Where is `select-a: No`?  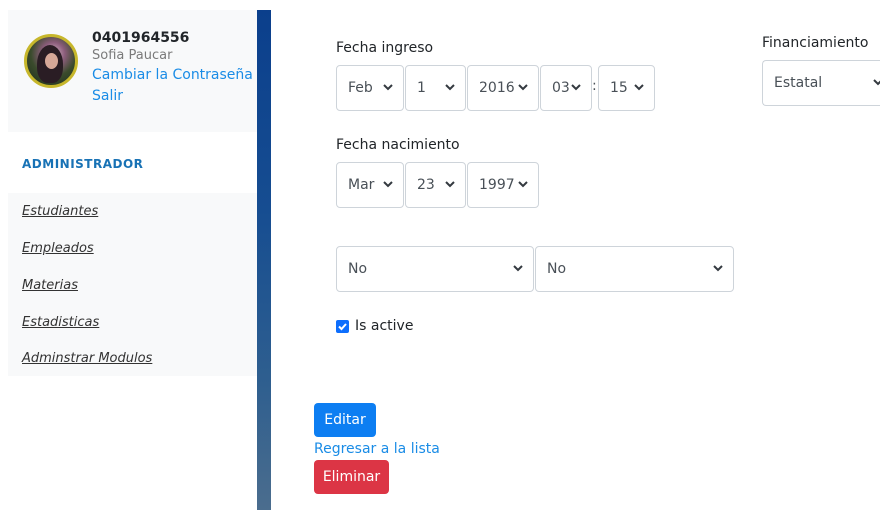
select-a: No is located at coordinates (435, 269).